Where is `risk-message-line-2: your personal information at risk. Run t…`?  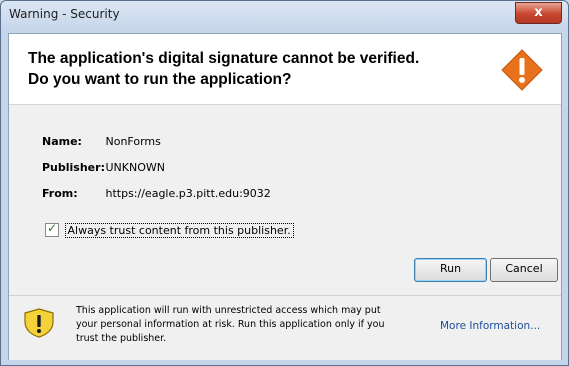
risk-message-line-2: your personal information at risk. Run t… is located at coordinates (230, 324).